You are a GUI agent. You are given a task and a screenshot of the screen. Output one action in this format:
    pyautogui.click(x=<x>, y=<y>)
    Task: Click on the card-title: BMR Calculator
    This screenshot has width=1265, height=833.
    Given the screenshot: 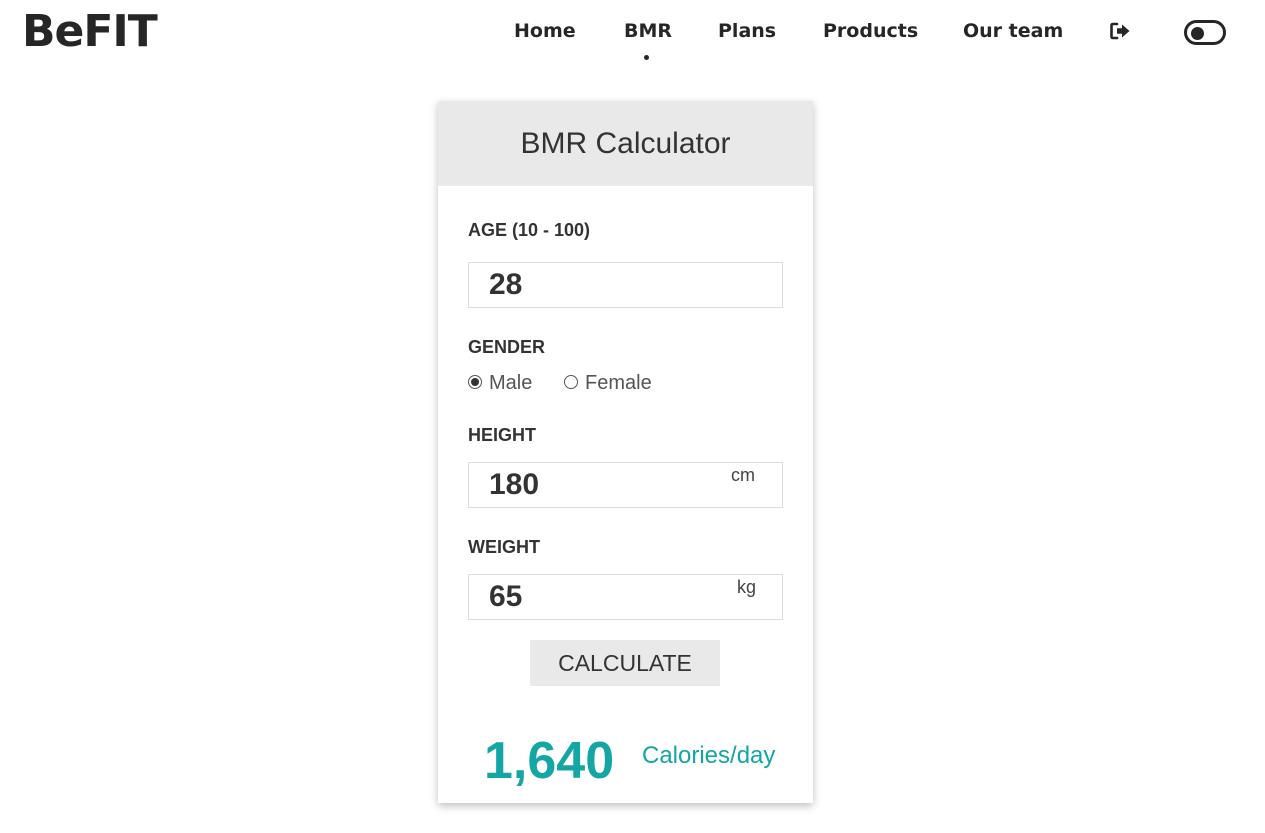 What is the action you would take?
    pyautogui.click(x=625, y=143)
    